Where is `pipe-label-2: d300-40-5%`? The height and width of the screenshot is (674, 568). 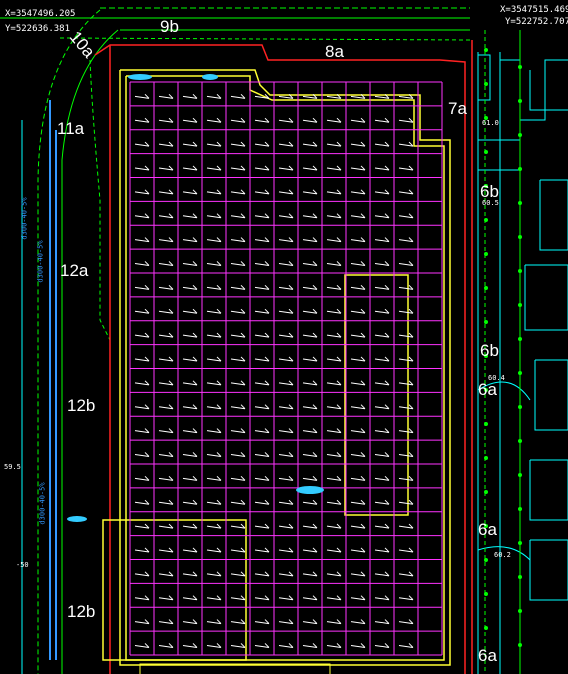 pipe-label-2: d300-40-5% is located at coordinates (40, 261).